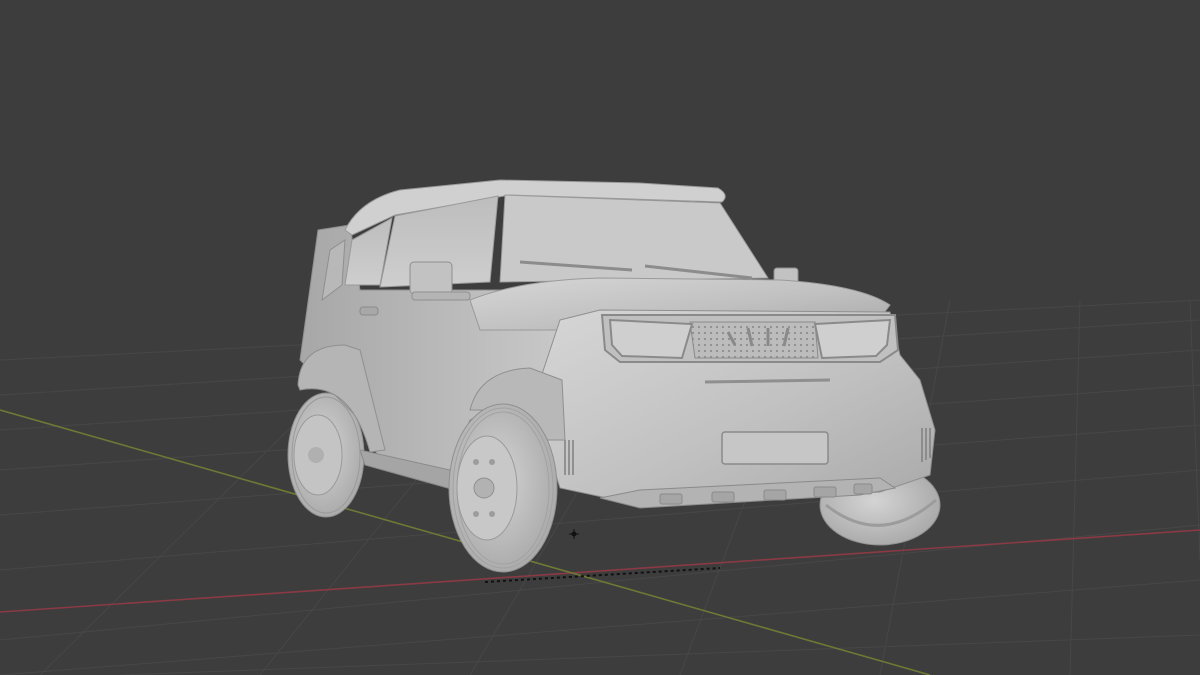 This screenshot has width=1200, height=675. I want to click on windshield, so click(634, 238).